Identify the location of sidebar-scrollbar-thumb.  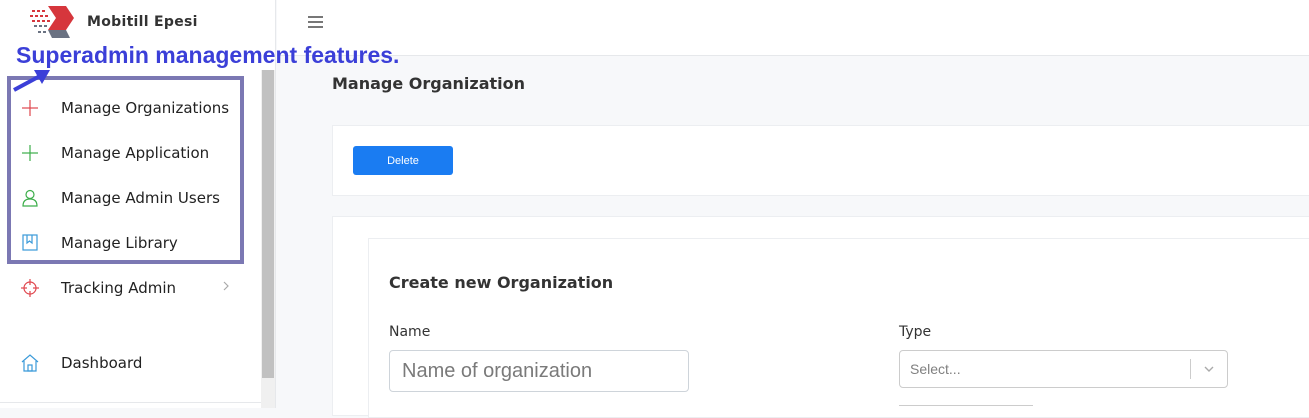
(268, 224).